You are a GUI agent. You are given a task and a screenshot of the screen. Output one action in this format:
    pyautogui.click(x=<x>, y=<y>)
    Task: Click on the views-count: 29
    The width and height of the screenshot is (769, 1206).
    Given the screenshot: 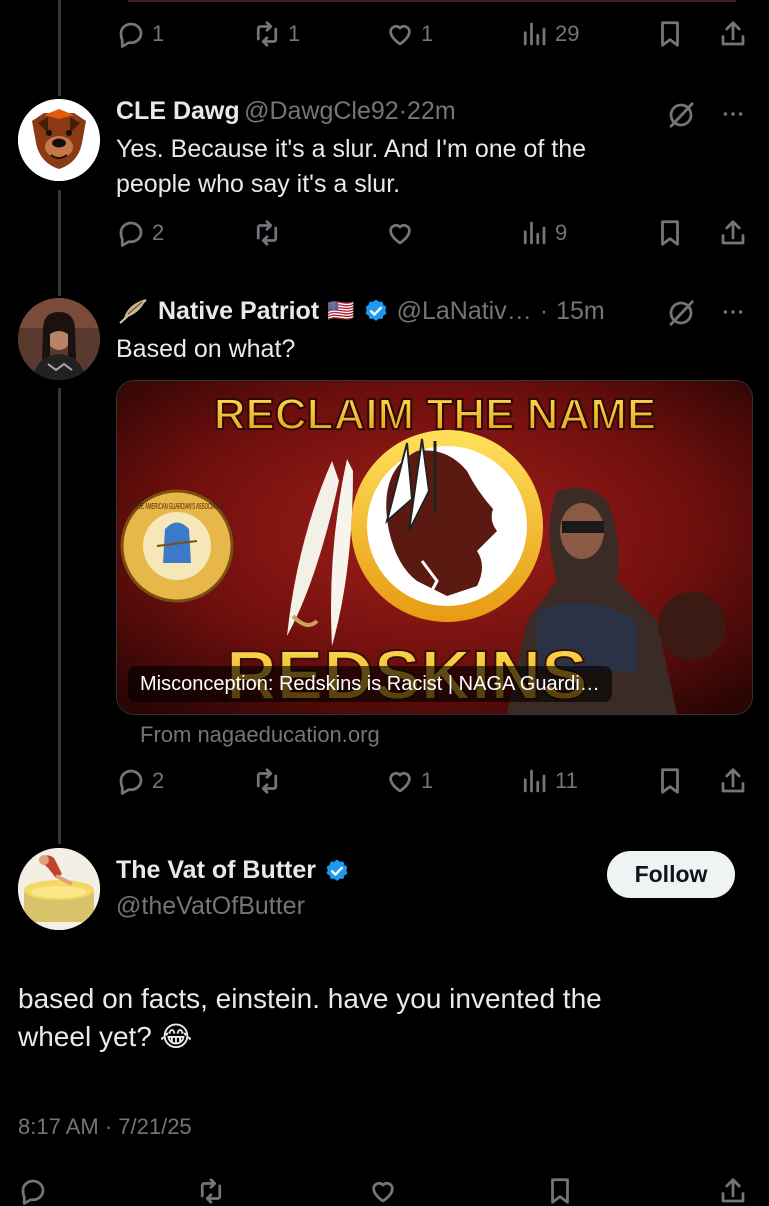 What is the action you would take?
    pyautogui.click(x=567, y=33)
    